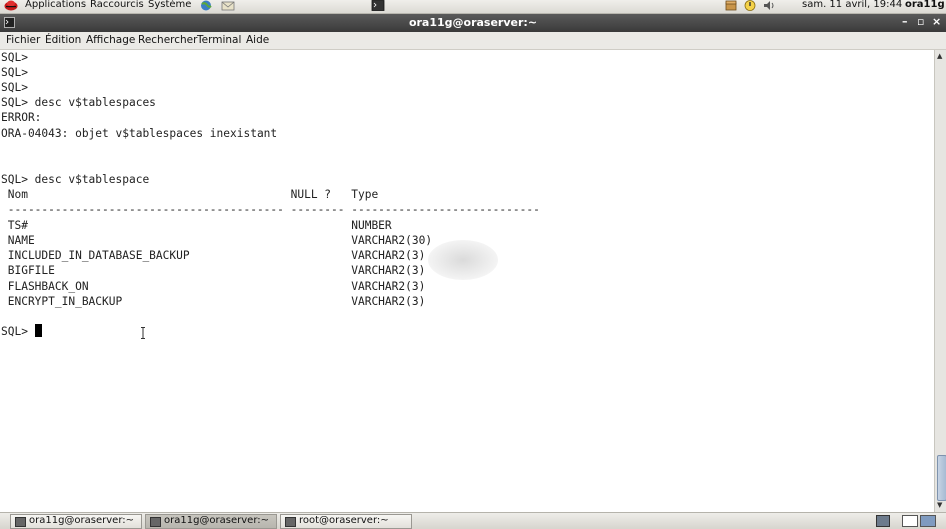 This screenshot has width=946, height=529. What do you see at coordinates (117, 5) in the screenshot?
I see `raccourcis-menu: Raccourcis` at bounding box center [117, 5].